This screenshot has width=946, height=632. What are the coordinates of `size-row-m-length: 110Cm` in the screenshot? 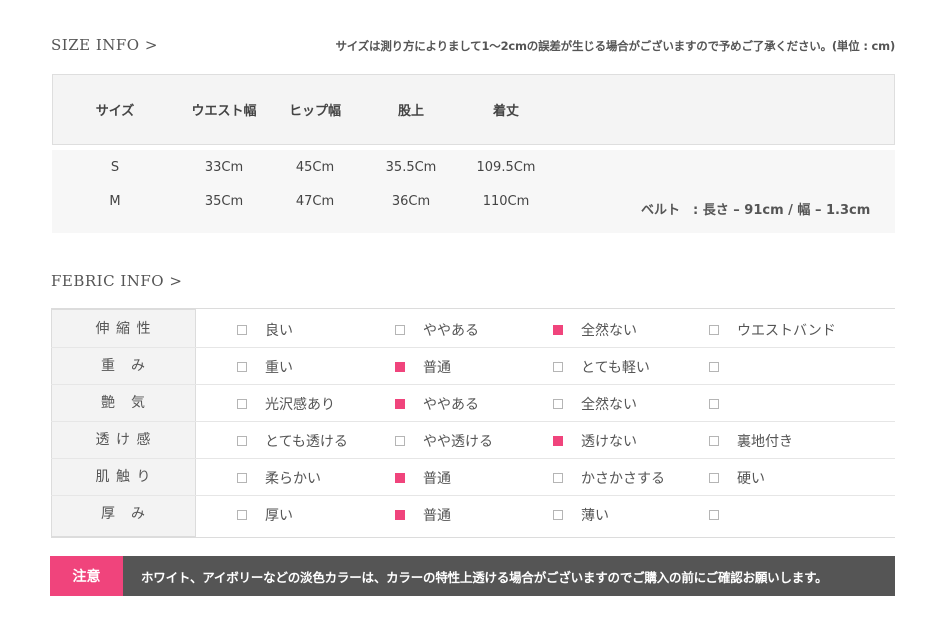 It's located at (506, 201).